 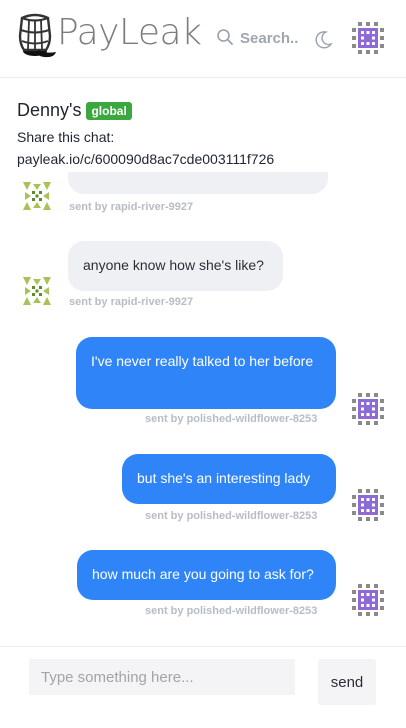 I want to click on top-bar: PayLeak, so click(x=203, y=39).